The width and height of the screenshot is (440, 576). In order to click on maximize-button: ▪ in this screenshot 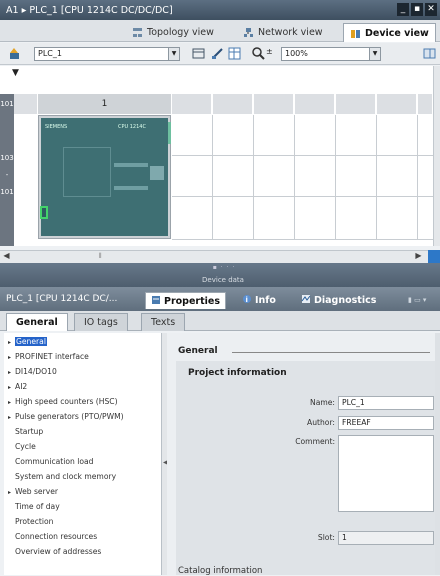, I will do `click(417, 9)`.